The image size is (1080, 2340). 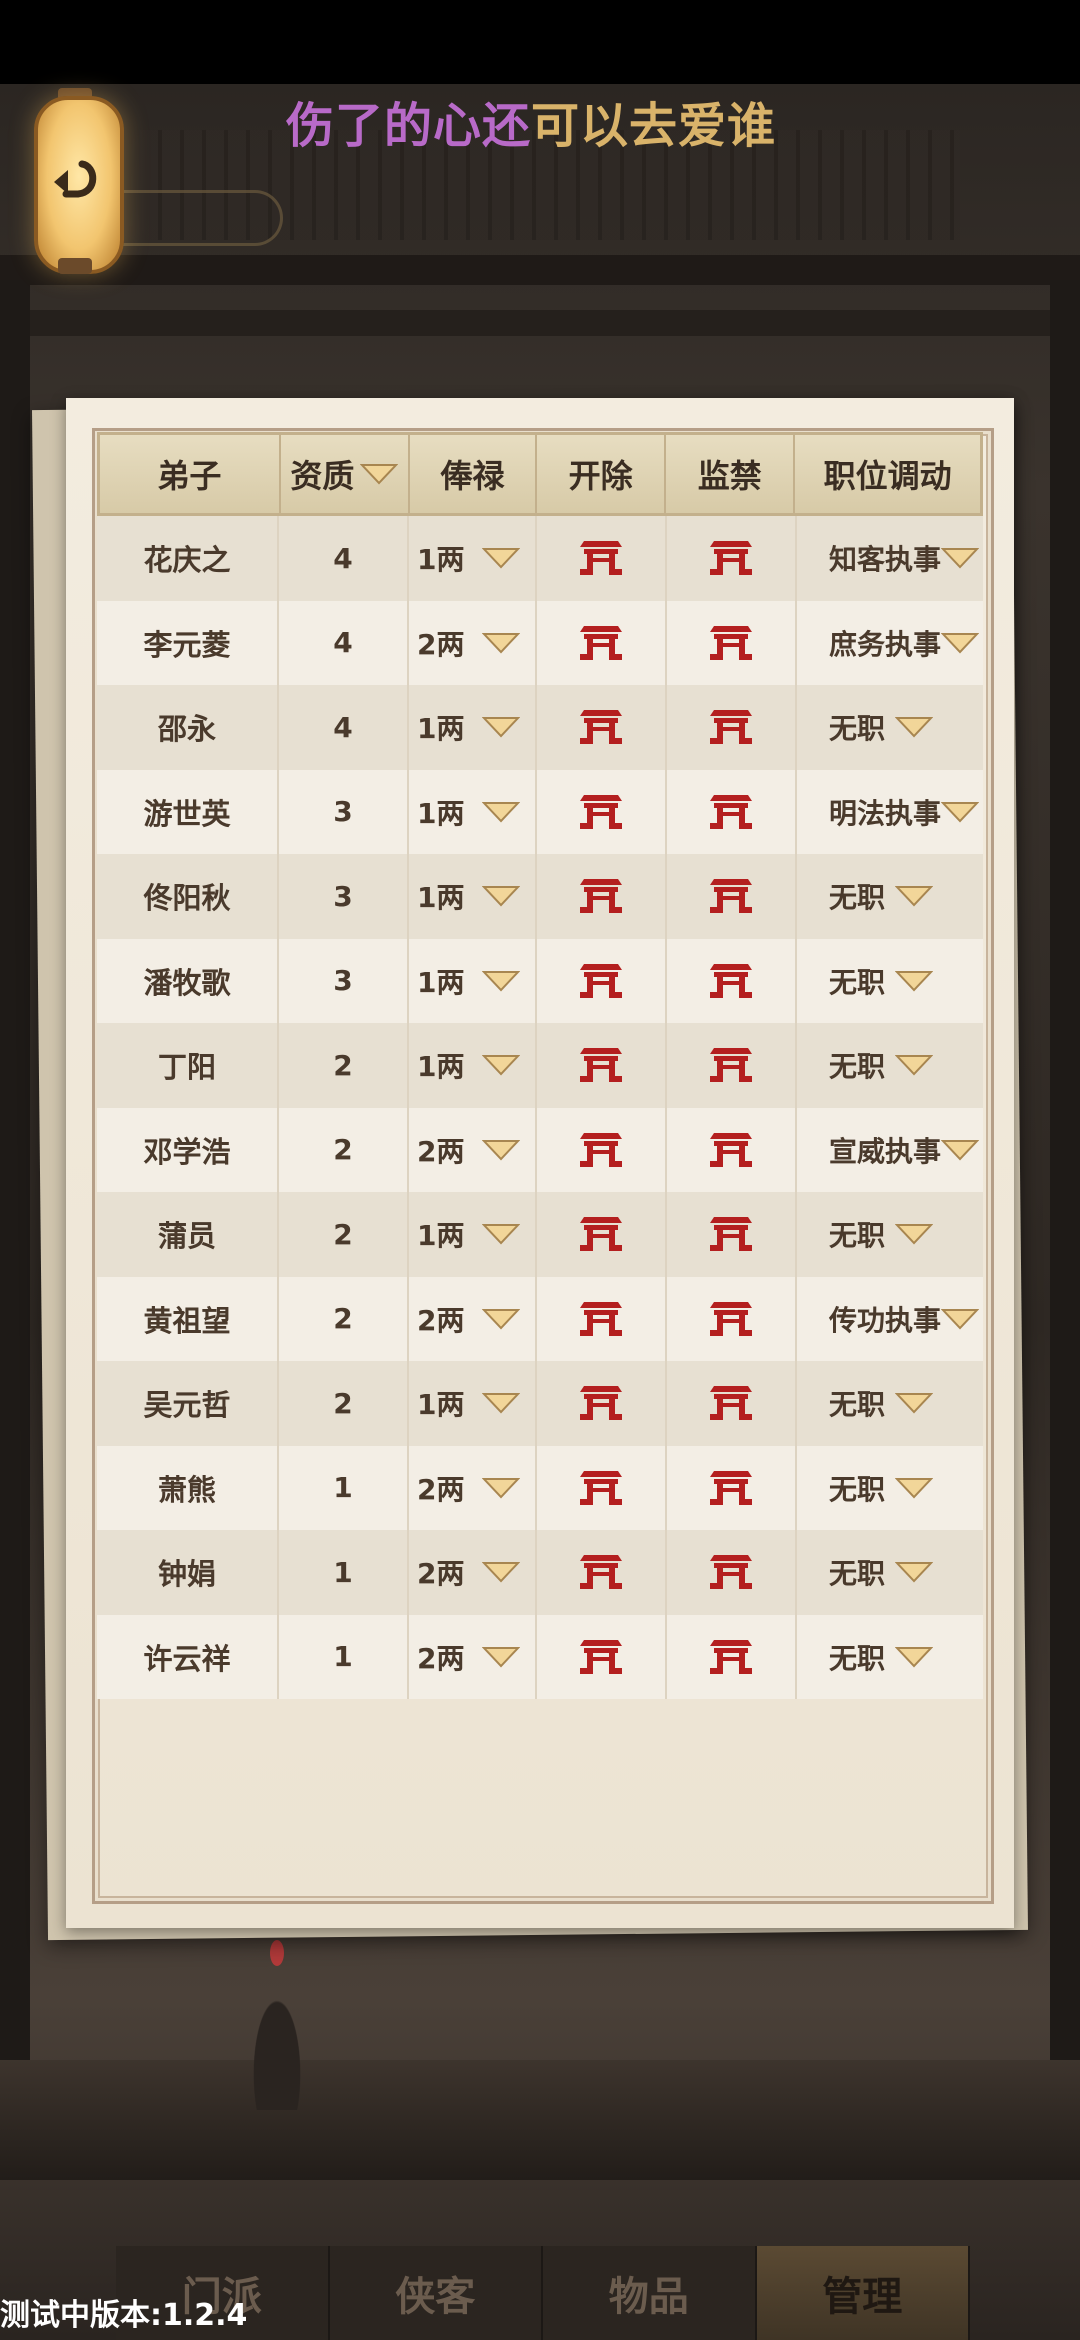 What do you see at coordinates (379, 474) in the screenshot?
I see `sort-dropdown-icon` at bounding box center [379, 474].